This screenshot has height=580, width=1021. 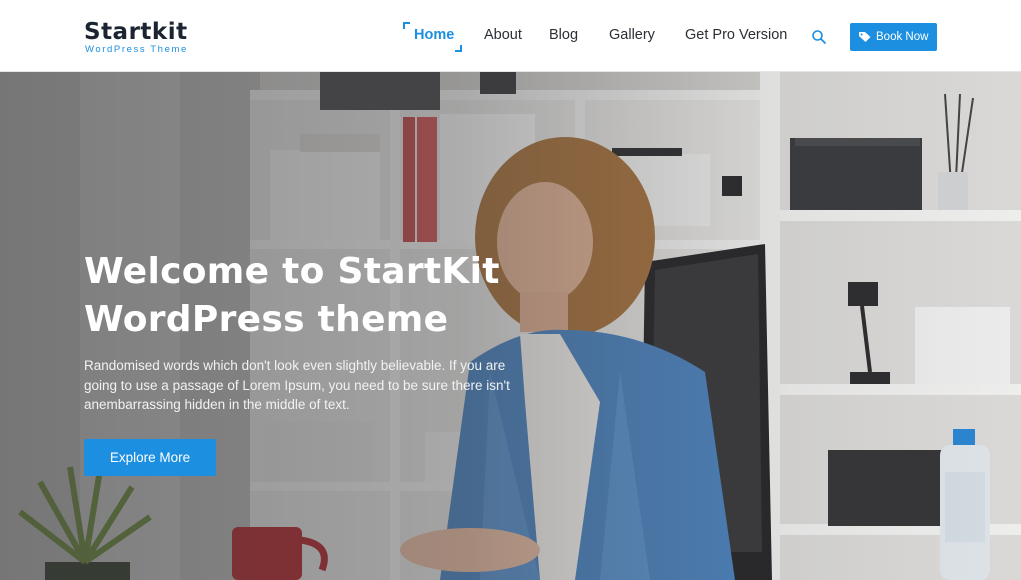 I want to click on nav-item-label: Get Pro Version, so click(x=736, y=35).